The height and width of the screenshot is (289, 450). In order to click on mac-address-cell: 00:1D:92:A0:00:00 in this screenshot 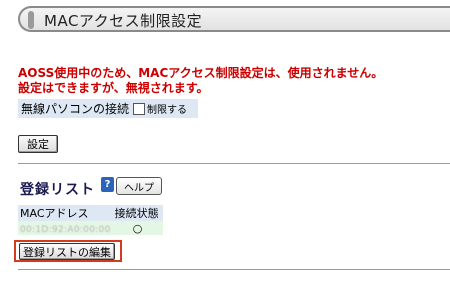, I will do `click(65, 228)`.